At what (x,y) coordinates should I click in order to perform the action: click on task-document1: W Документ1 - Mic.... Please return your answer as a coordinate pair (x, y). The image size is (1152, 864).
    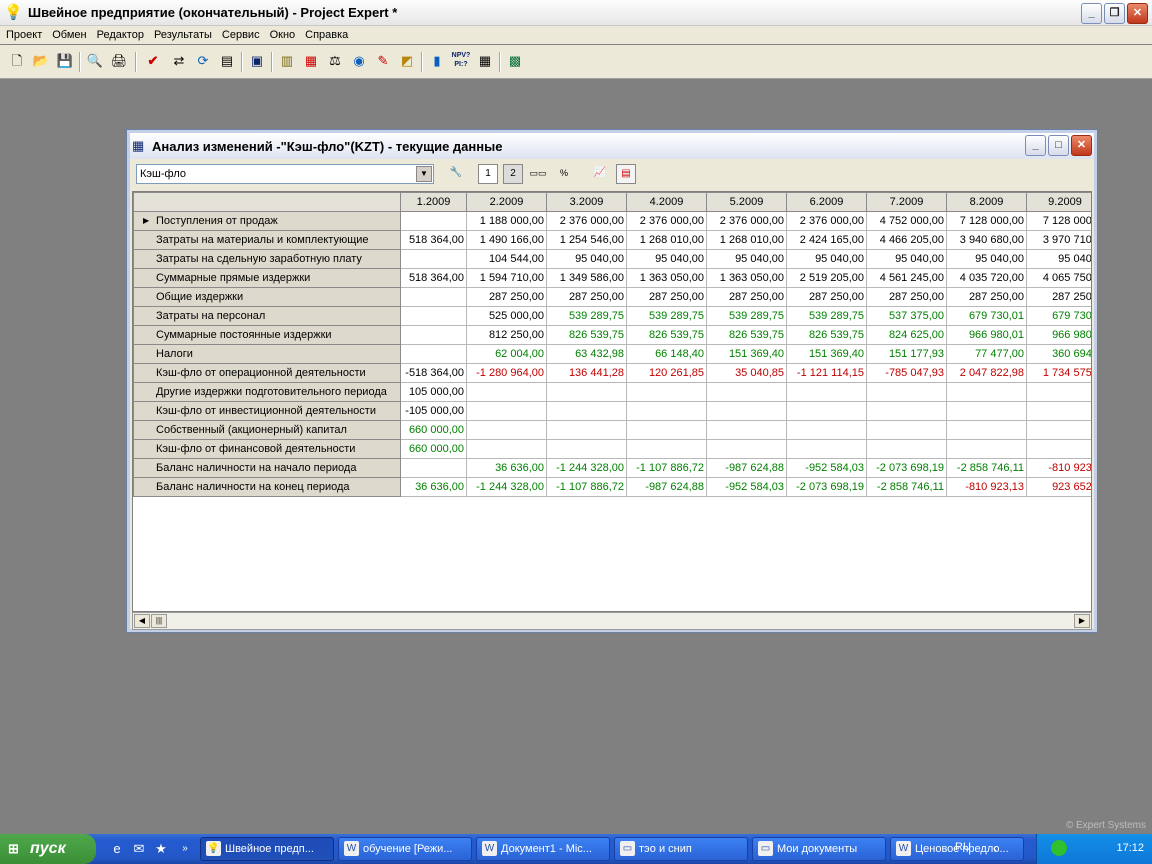
    Looking at the image, I should click on (543, 849).